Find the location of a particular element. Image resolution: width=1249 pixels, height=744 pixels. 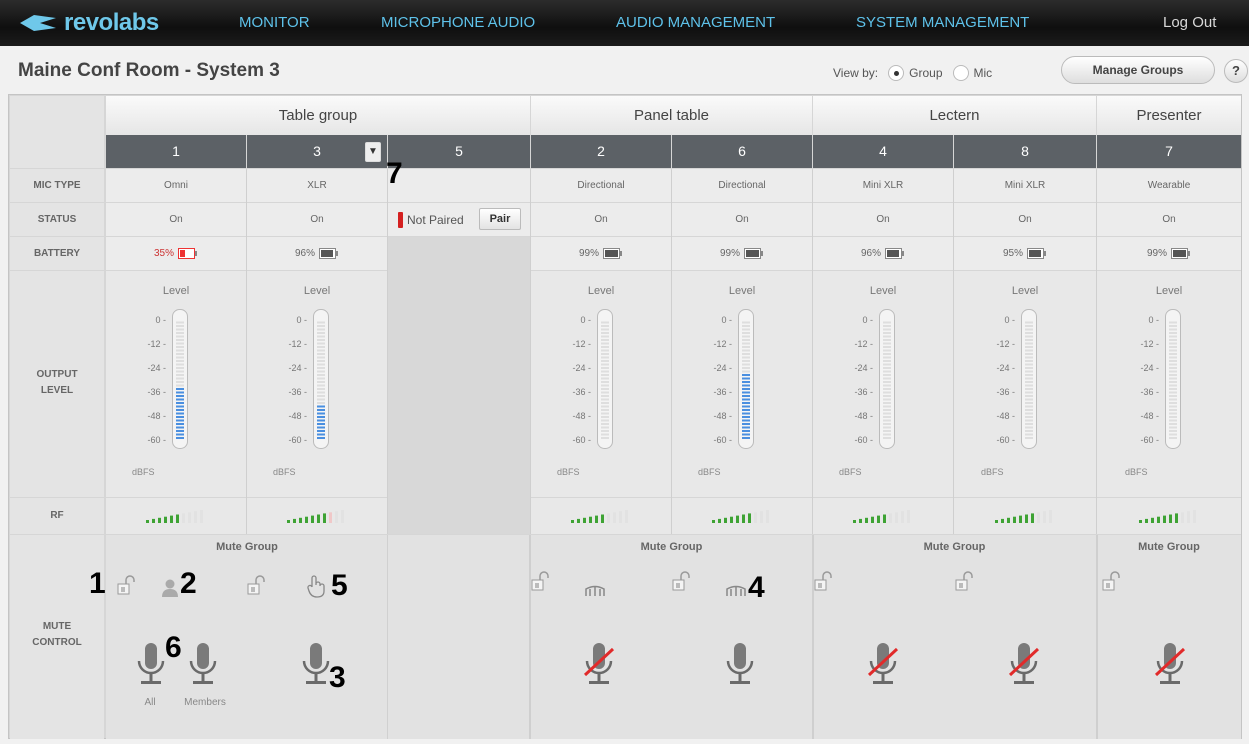

mic-type-cell: Directional is located at coordinates (601, 185).